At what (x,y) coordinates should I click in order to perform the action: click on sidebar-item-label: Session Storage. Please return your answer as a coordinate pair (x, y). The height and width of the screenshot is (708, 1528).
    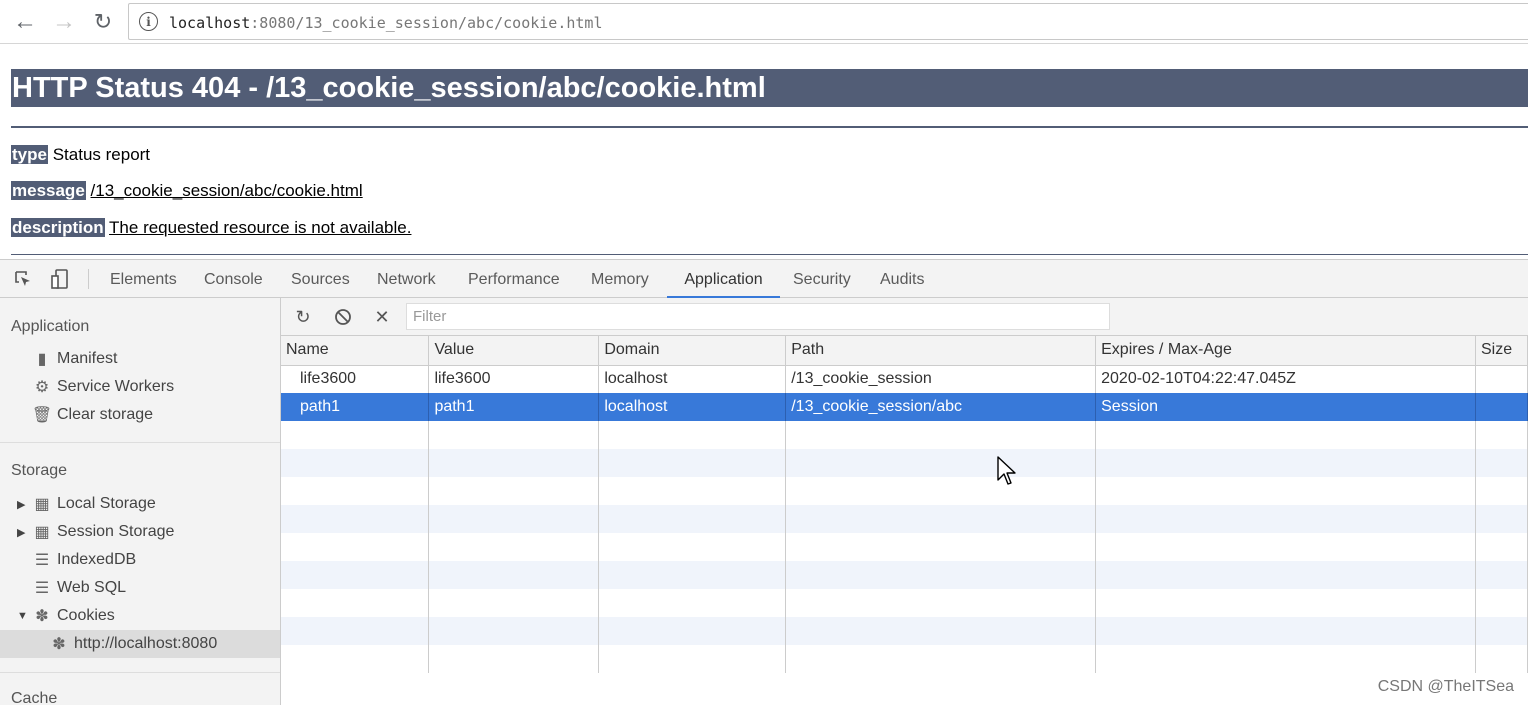
    Looking at the image, I should click on (116, 531).